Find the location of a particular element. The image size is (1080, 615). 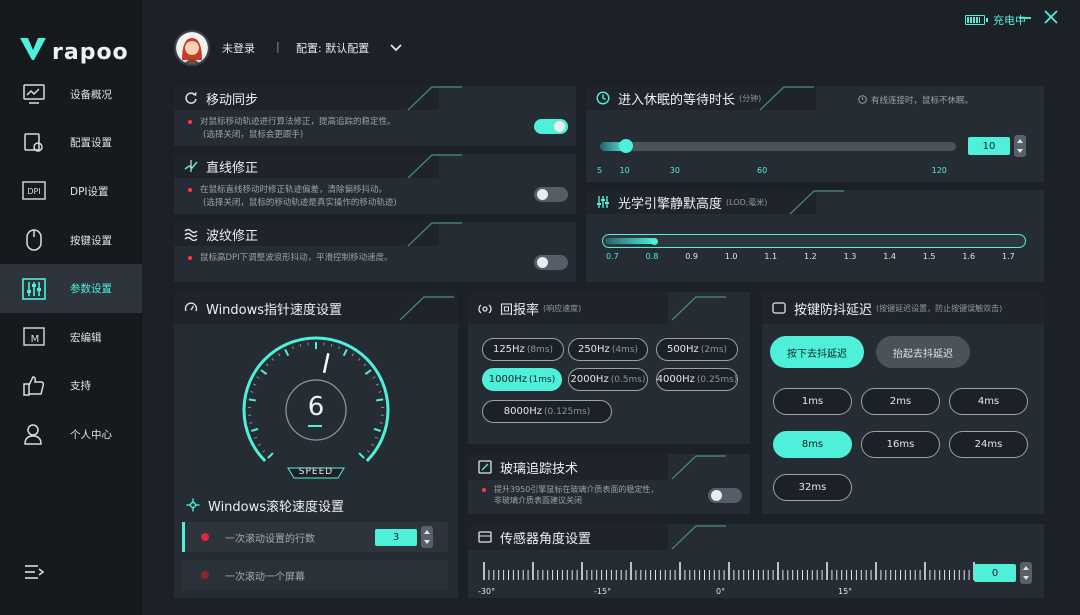

debounce-option-1ms: 1ms is located at coordinates (812, 401).